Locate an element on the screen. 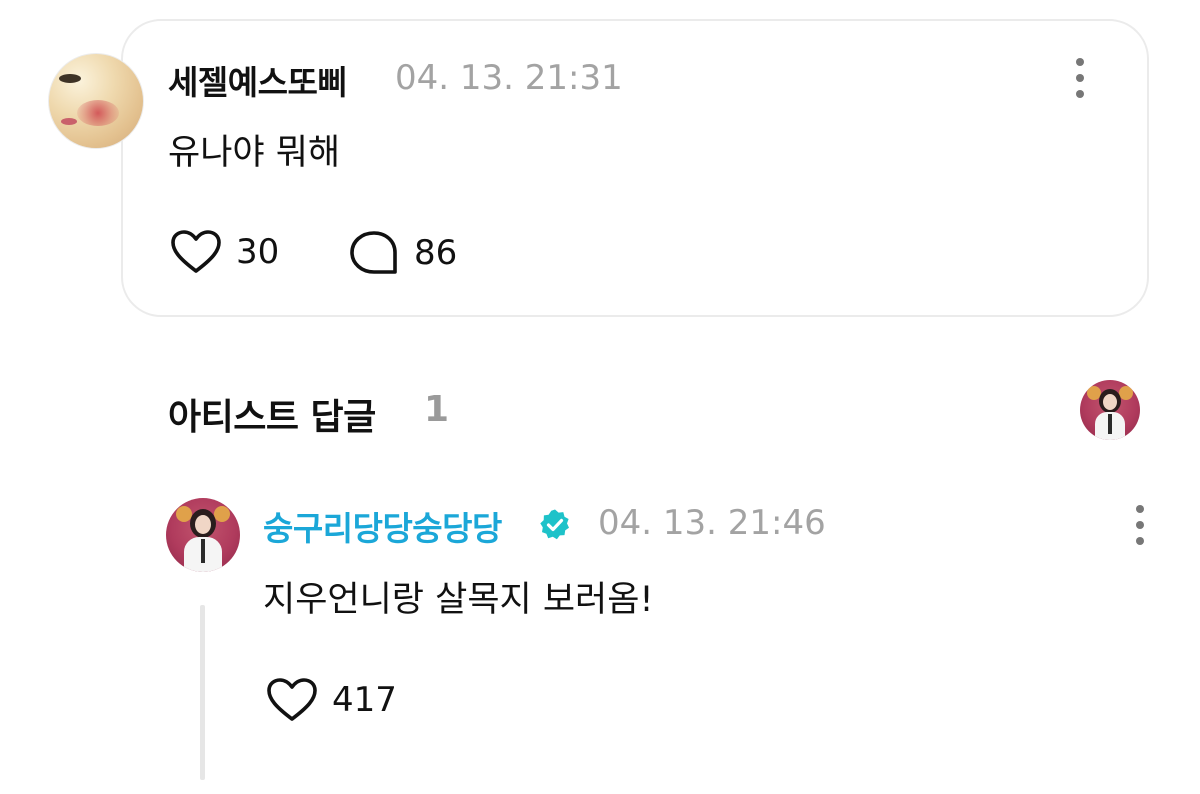  commenter-name: 세젤예스또삐 is located at coordinates (258, 80).